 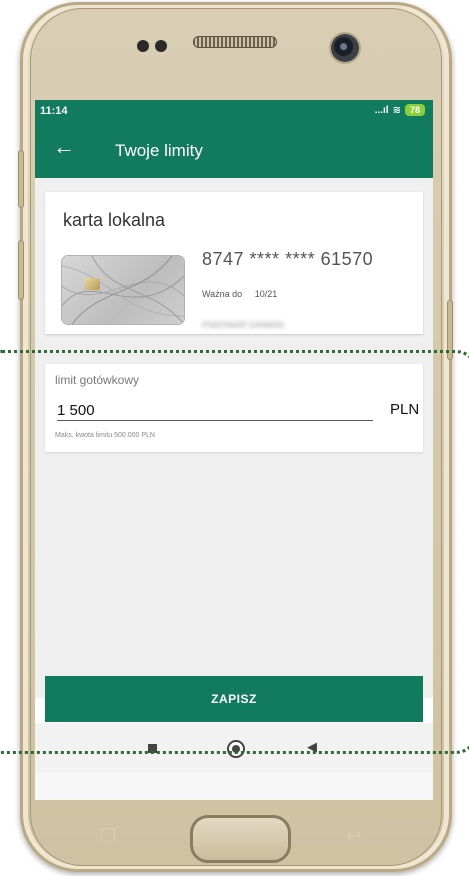 What do you see at coordinates (92, 284) in the screenshot?
I see `chip-icon` at bounding box center [92, 284].